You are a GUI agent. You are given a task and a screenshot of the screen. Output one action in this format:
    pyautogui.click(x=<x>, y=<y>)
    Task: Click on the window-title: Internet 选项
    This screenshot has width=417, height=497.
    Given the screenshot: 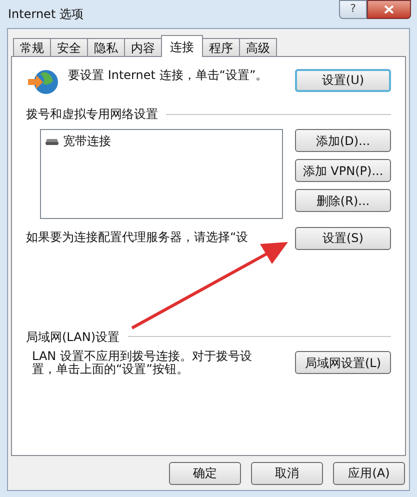 What is the action you would take?
    pyautogui.click(x=46, y=14)
    